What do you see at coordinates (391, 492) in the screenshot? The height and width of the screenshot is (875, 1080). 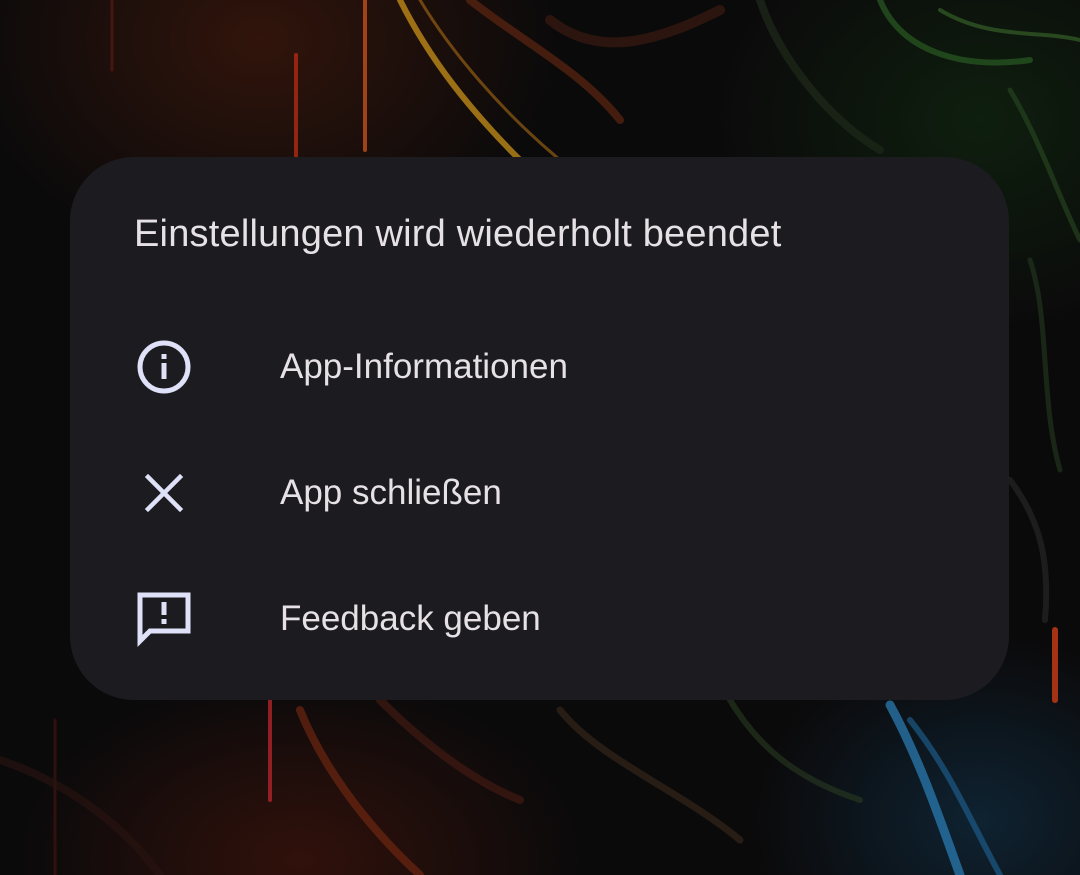 I see `close-app-label: App schließen` at bounding box center [391, 492].